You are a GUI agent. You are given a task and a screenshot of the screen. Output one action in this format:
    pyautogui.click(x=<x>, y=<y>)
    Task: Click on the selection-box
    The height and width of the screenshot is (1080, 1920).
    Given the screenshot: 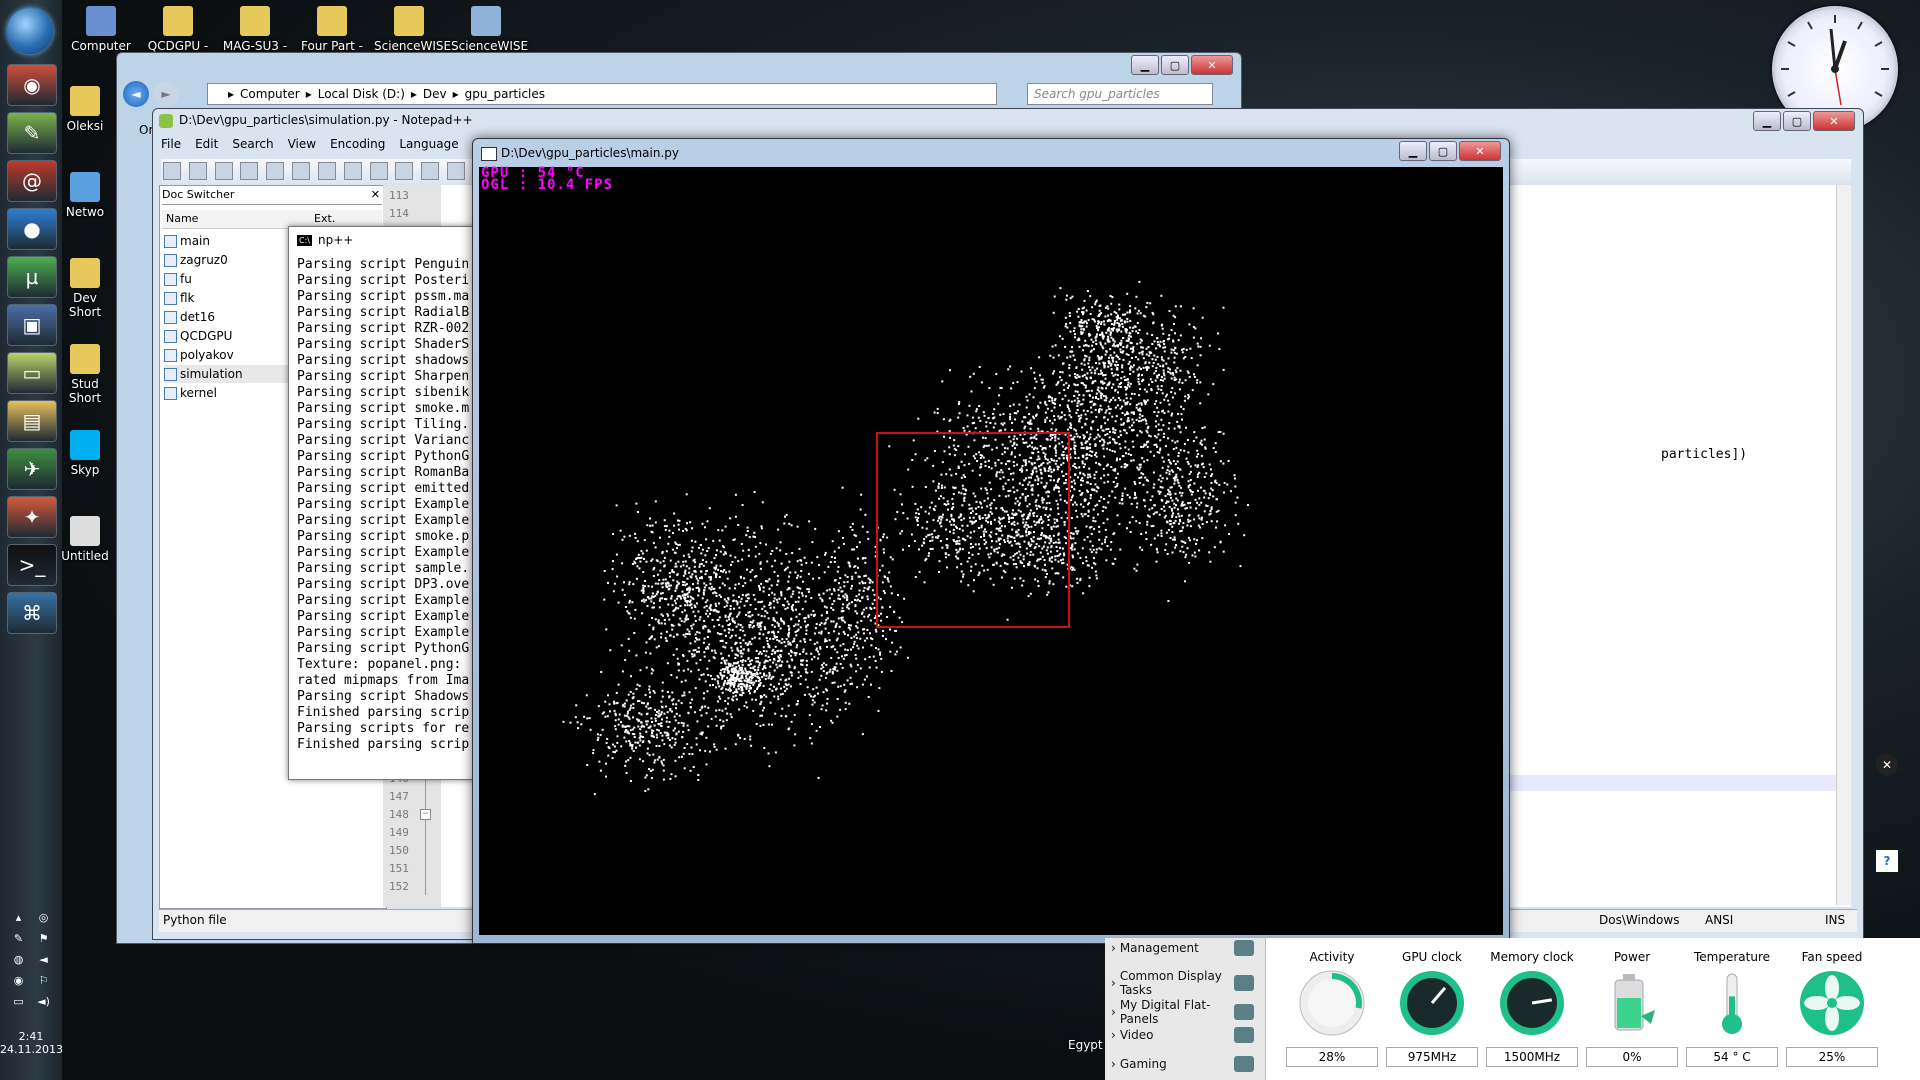 What is the action you would take?
    pyautogui.click(x=973, y=530)
    